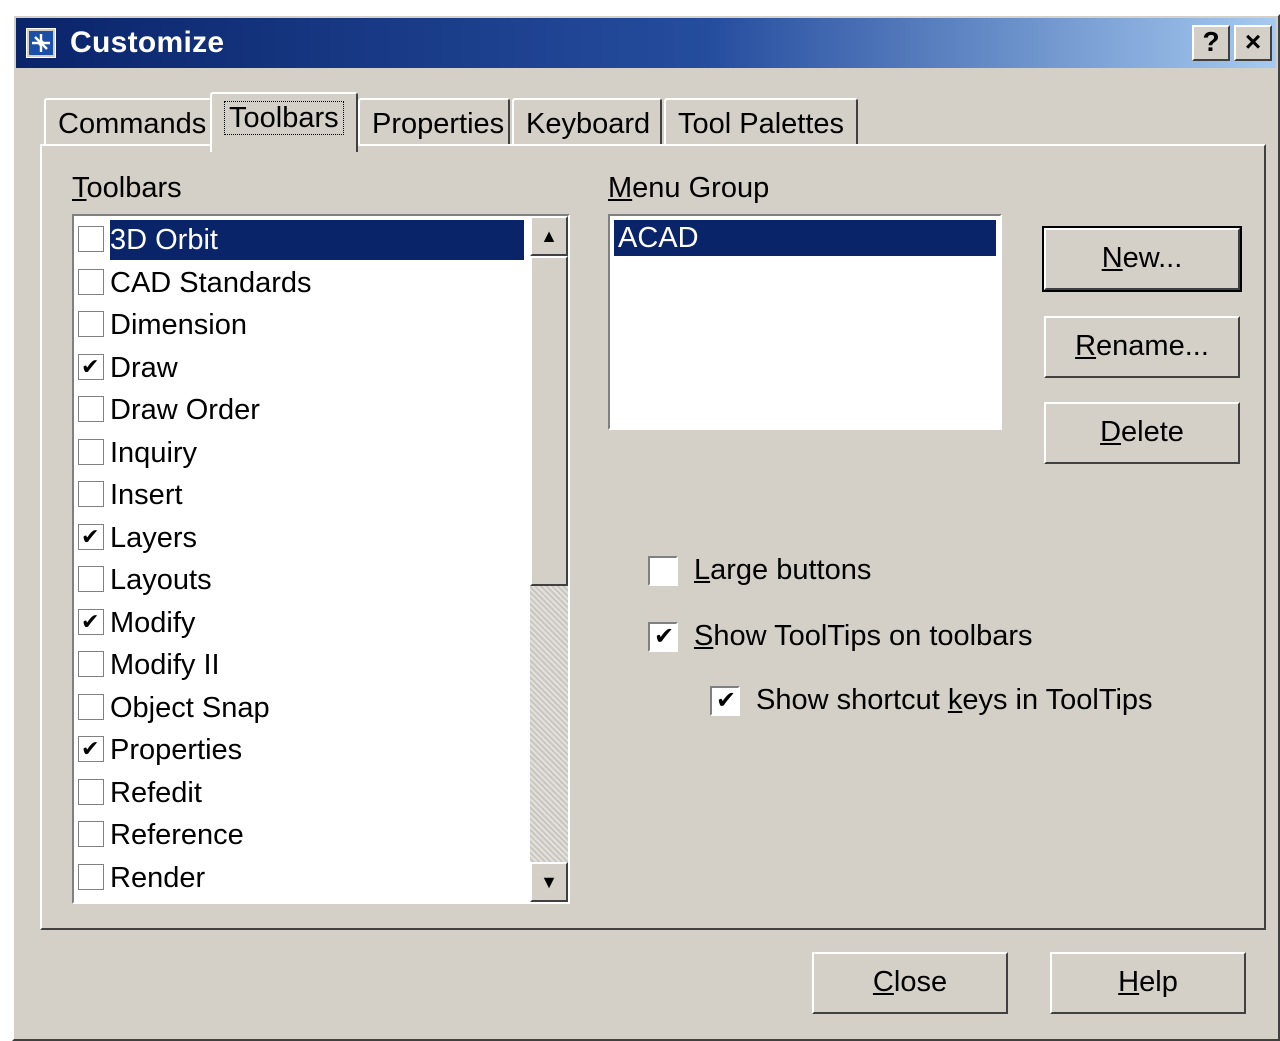  Describe the element at coordinates (284, 122) in the screenshot. I see `tab-toolbars: Toolbars` at that location.